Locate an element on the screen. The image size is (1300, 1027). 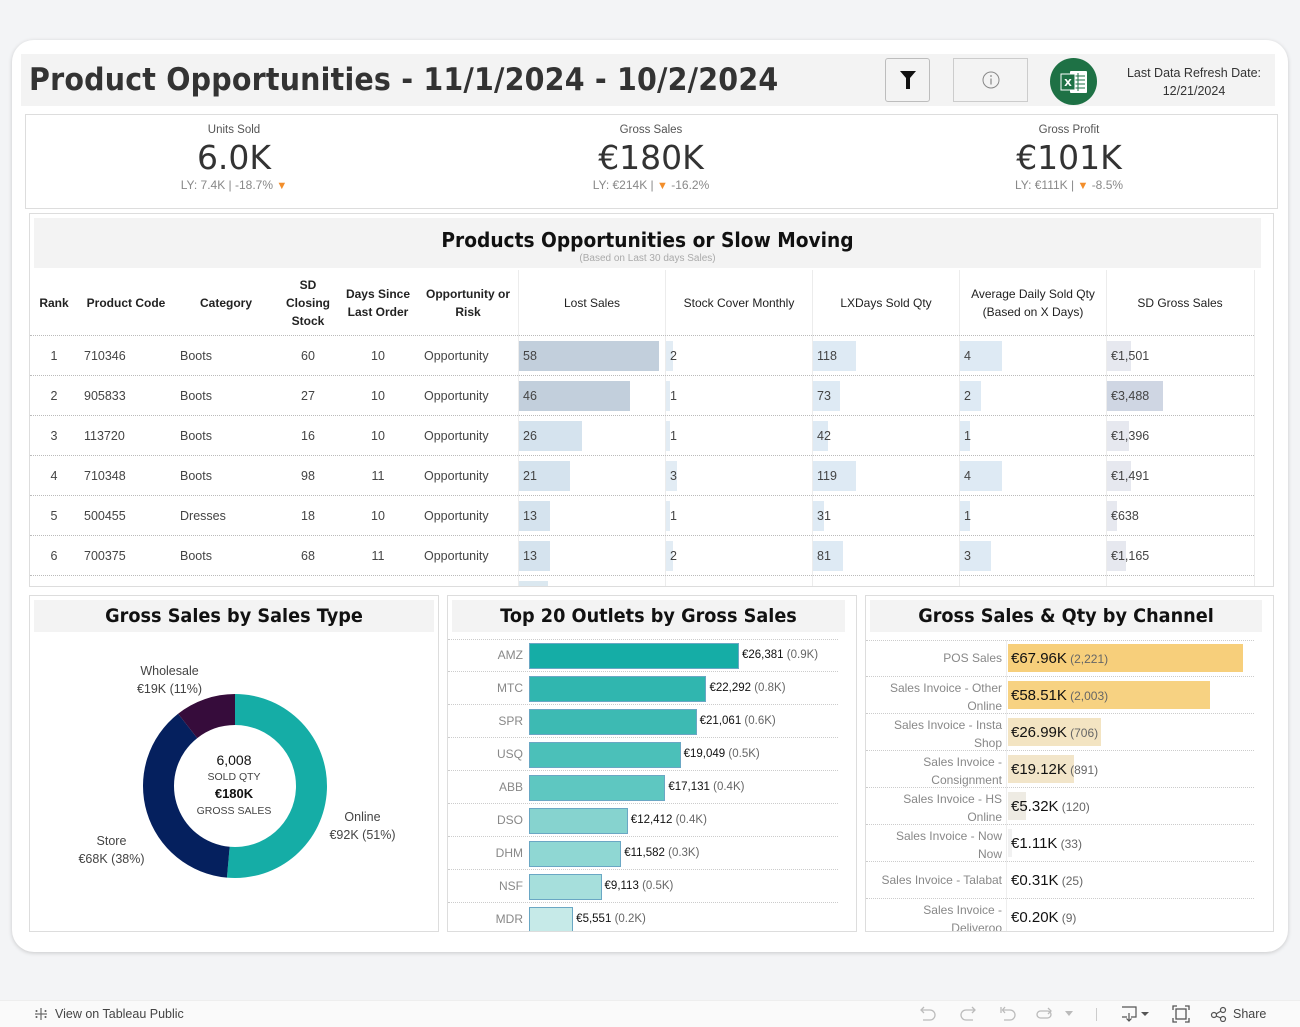
filter-icon is located at coordinates (907, 80).